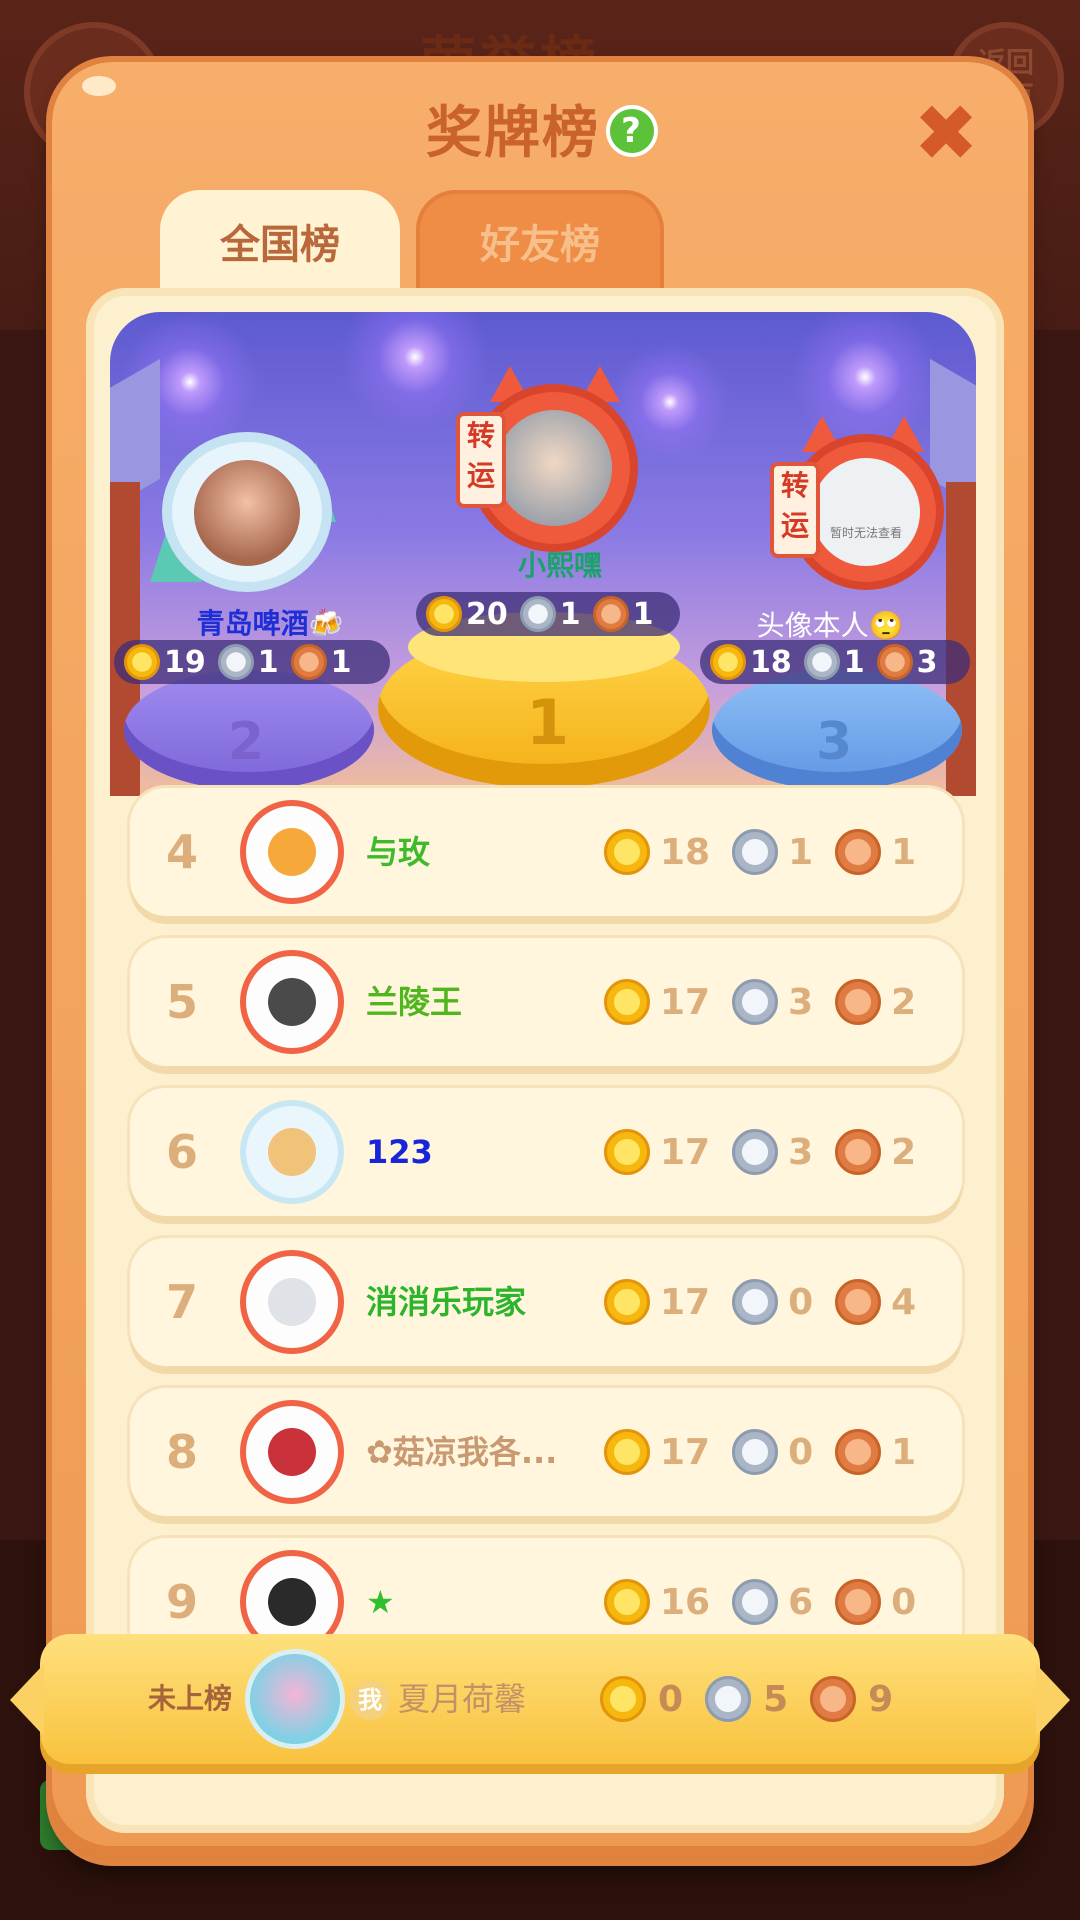 Image resolution: width=1080 pixels, height=1920 pixels. What do you see at coordinates (190, 1698) in the screenshot?
I see `unranked-label: 未上榜` at bounding box center [190, 1698].